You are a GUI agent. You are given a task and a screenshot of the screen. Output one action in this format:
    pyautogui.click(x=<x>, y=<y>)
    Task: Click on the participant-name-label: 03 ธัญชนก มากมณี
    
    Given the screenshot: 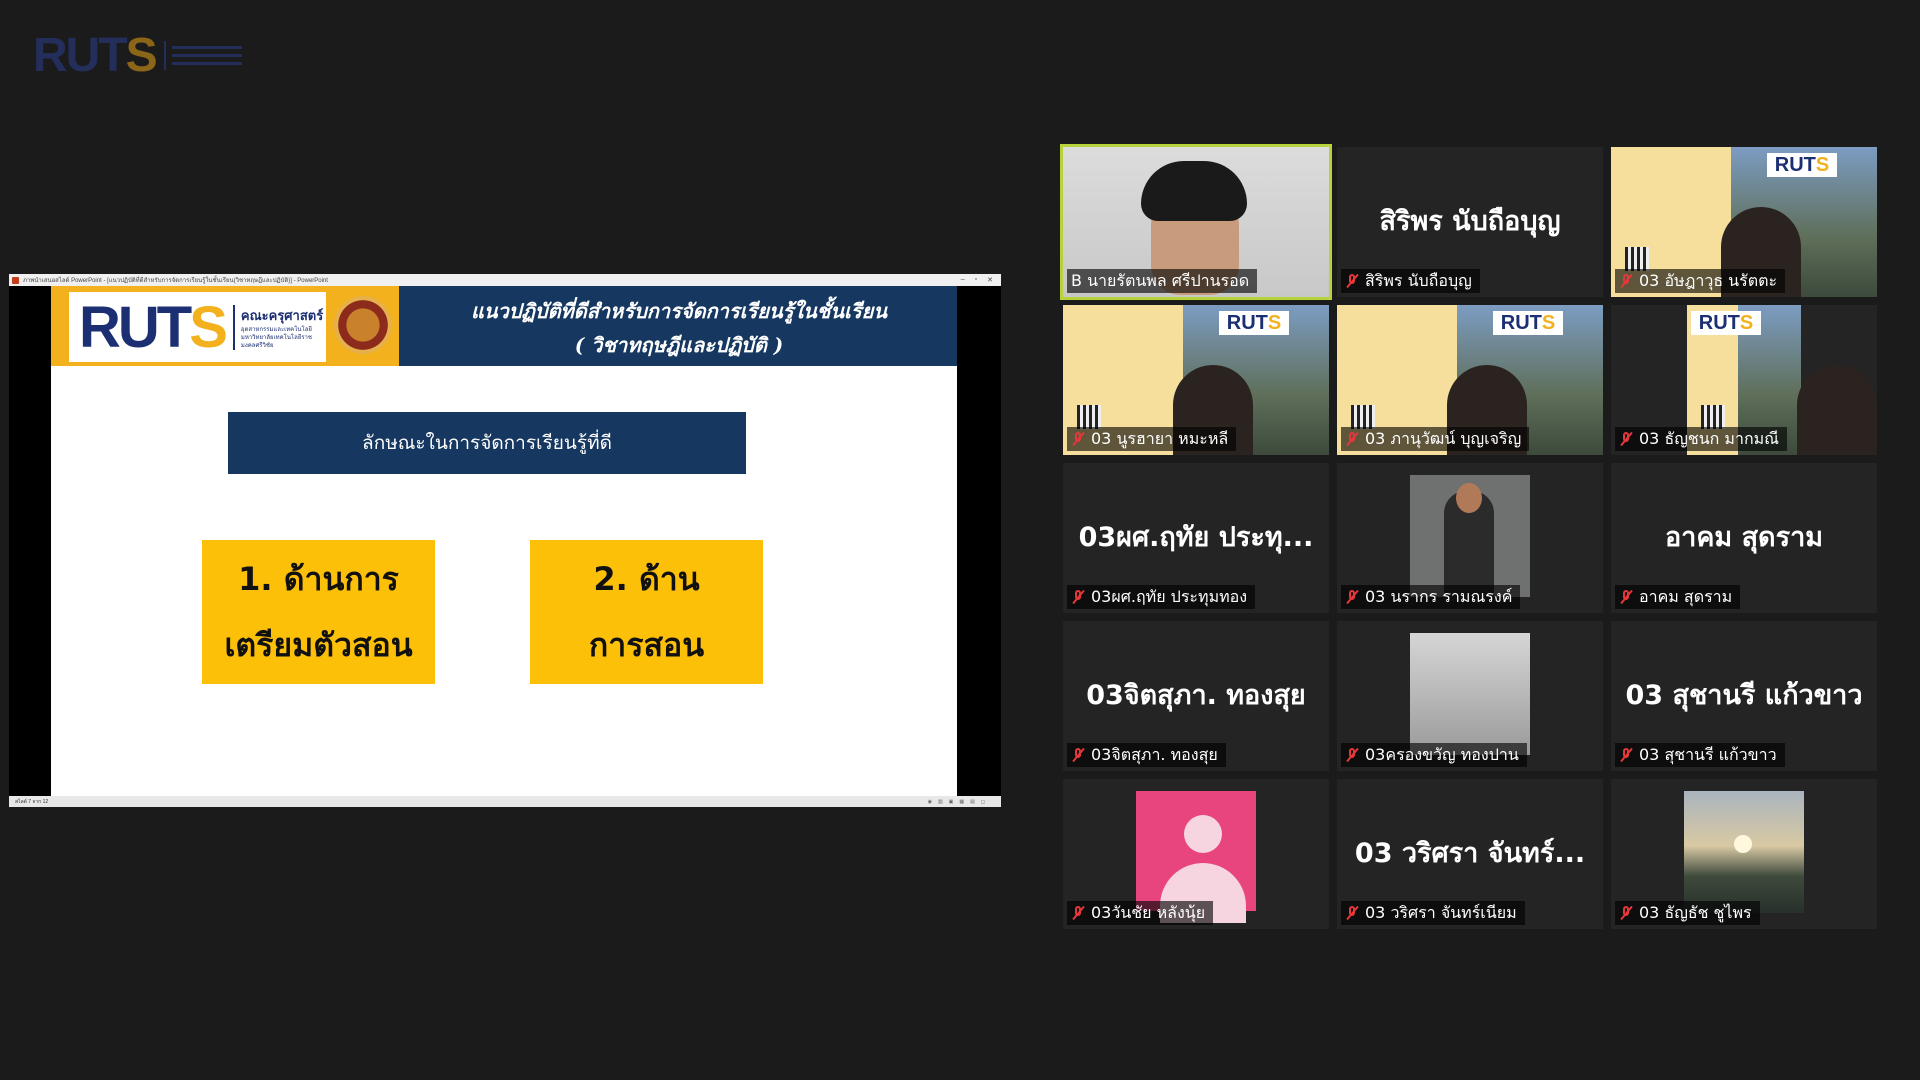 What is the action you would take?
    pyautogui.click(x=1701, y=439)
    